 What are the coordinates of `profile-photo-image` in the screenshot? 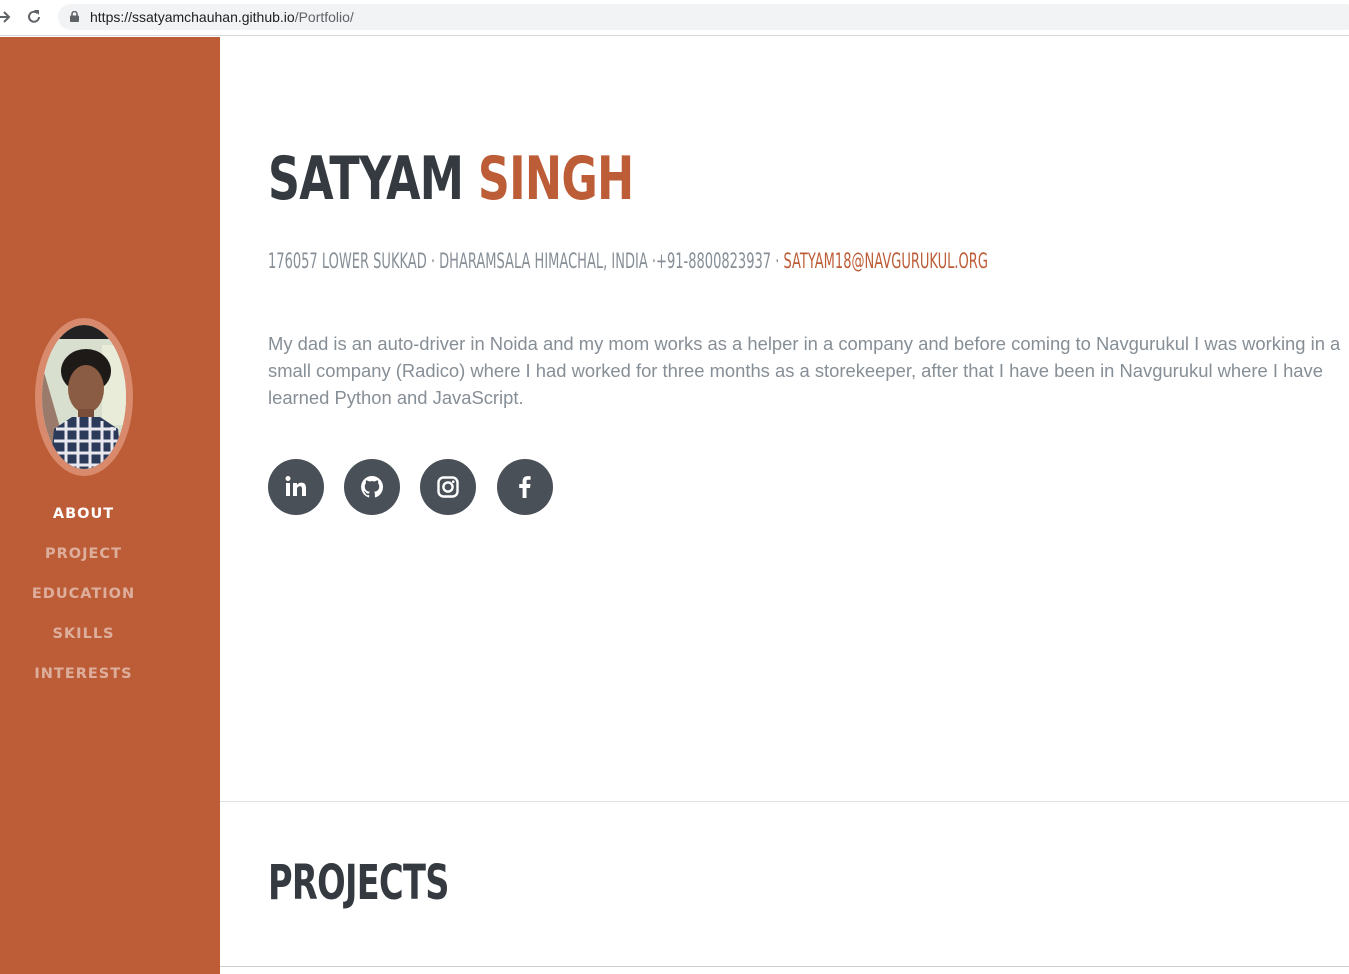 It's located at (84, 397).